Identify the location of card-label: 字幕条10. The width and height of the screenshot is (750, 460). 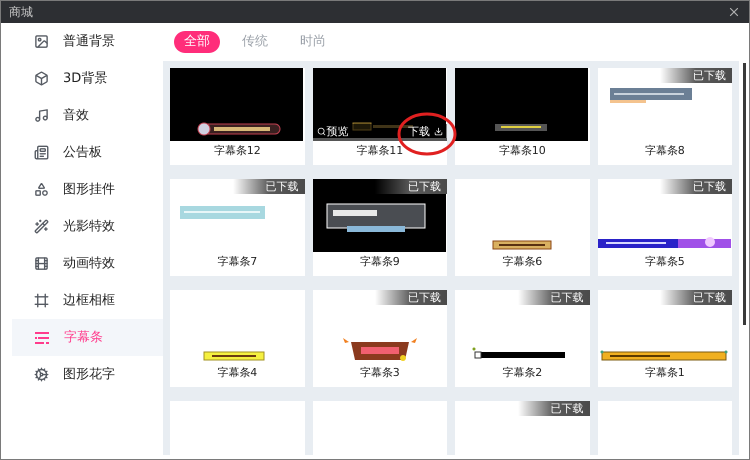
(522, 151).